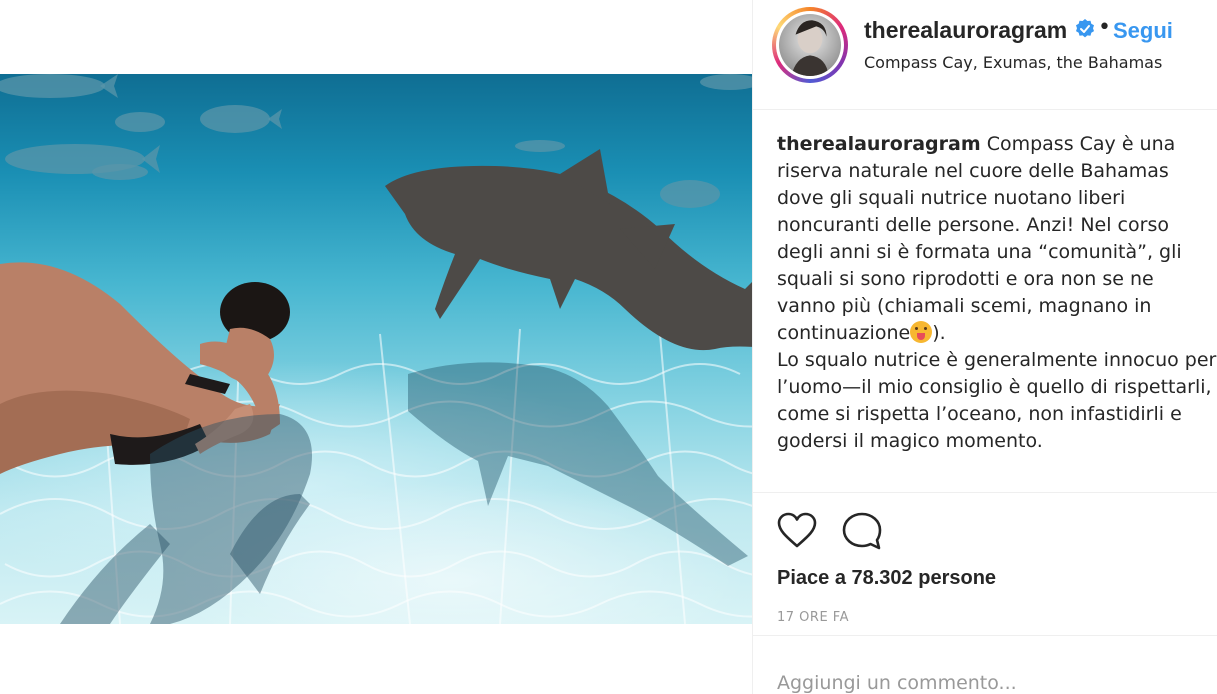 This screenshot has width=1217, height=694. Describe the element at coordinates (987, 682) in the screenshot. I see `comment-input` at that location.